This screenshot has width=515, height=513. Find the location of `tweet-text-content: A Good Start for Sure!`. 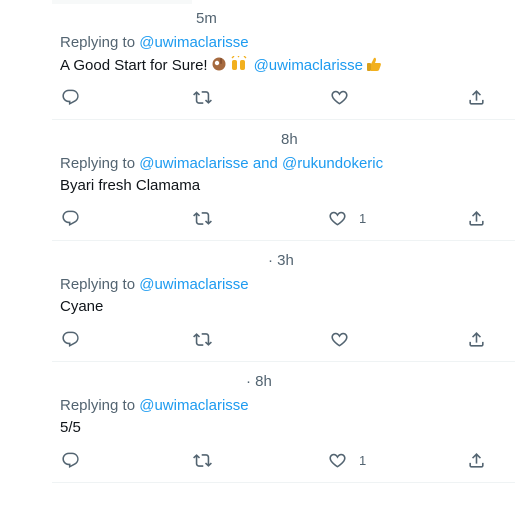

tweet-text-content: A Good Start for Sure! is located at coordinates (134, 65).